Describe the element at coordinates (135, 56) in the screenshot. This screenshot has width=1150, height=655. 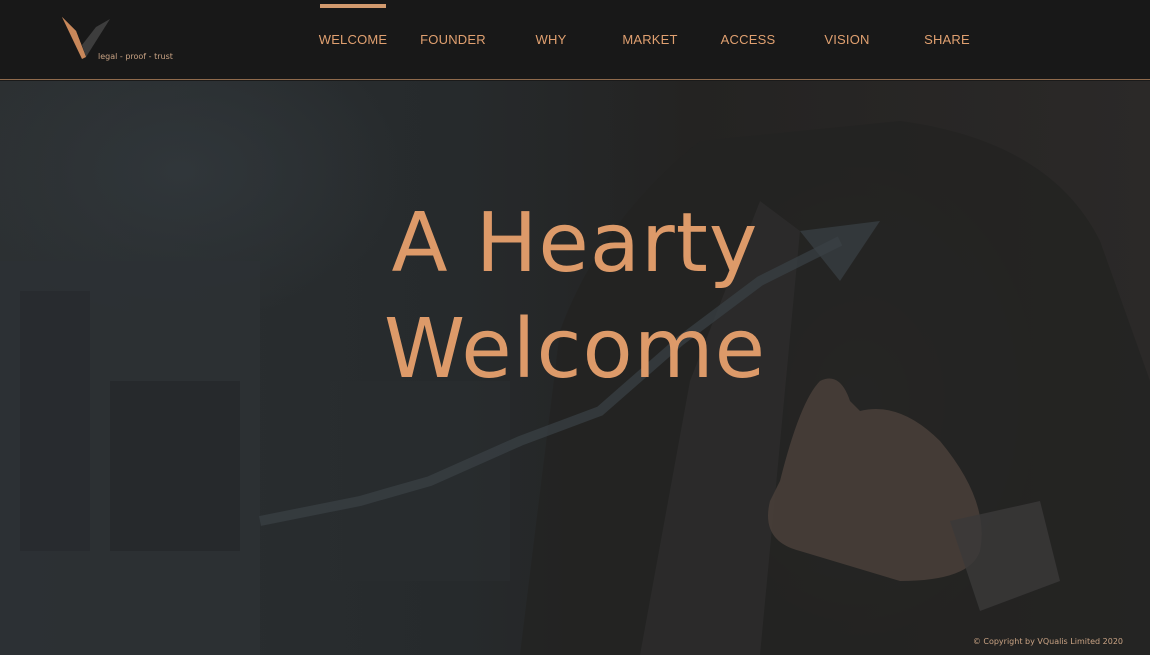
I see `brand-tagline: legal - proof - trust` at that location.